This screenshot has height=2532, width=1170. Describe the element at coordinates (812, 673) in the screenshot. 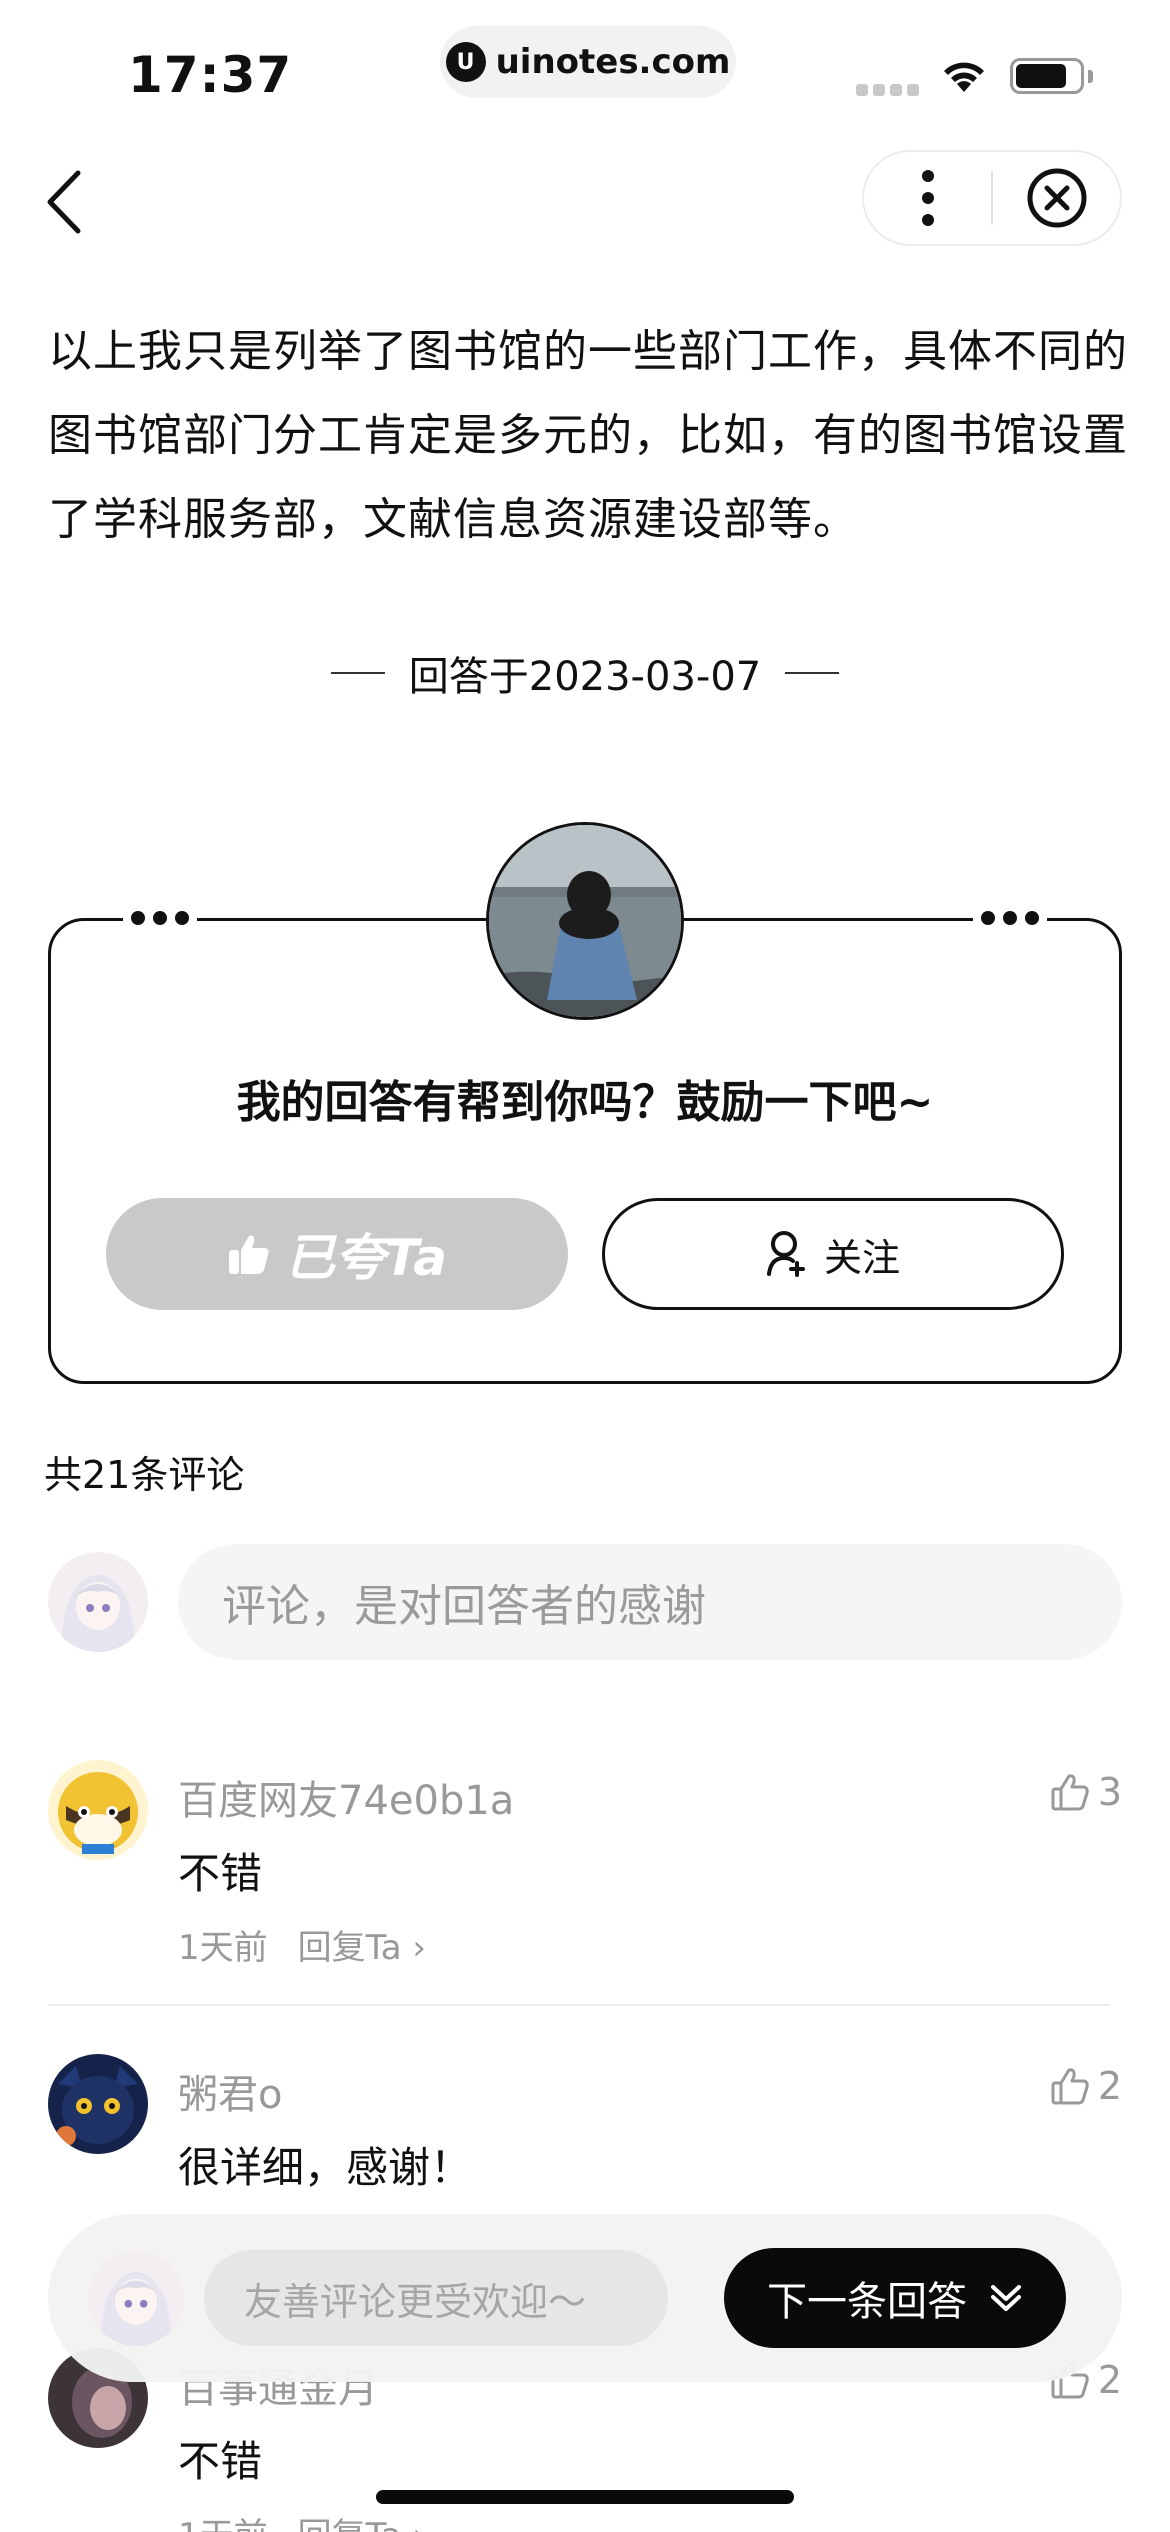

I see `date-line-right` at that location.